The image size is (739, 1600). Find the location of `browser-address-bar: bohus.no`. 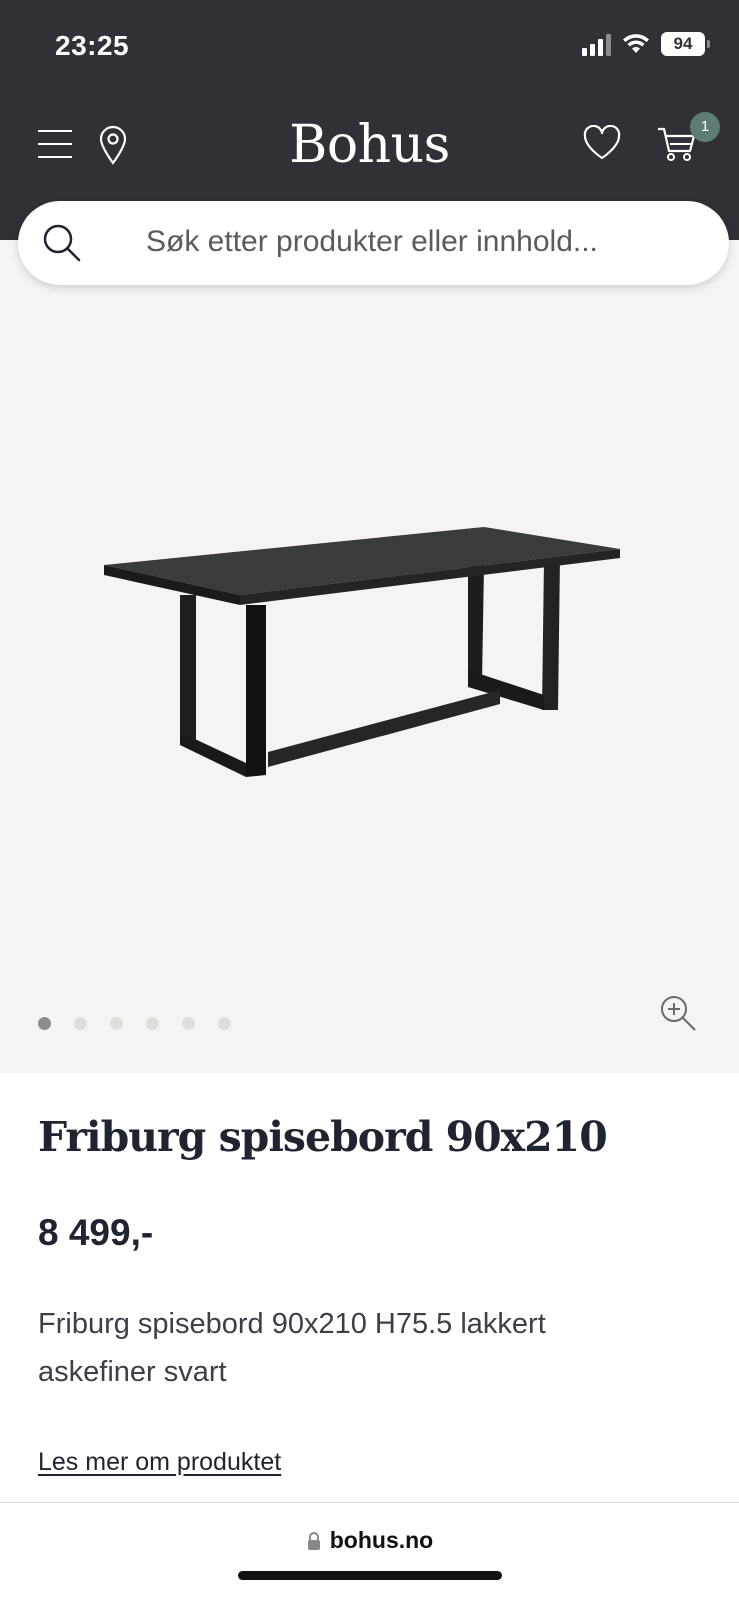

browser-address-bar: bohus.no is located at coordinates (369, 1551).